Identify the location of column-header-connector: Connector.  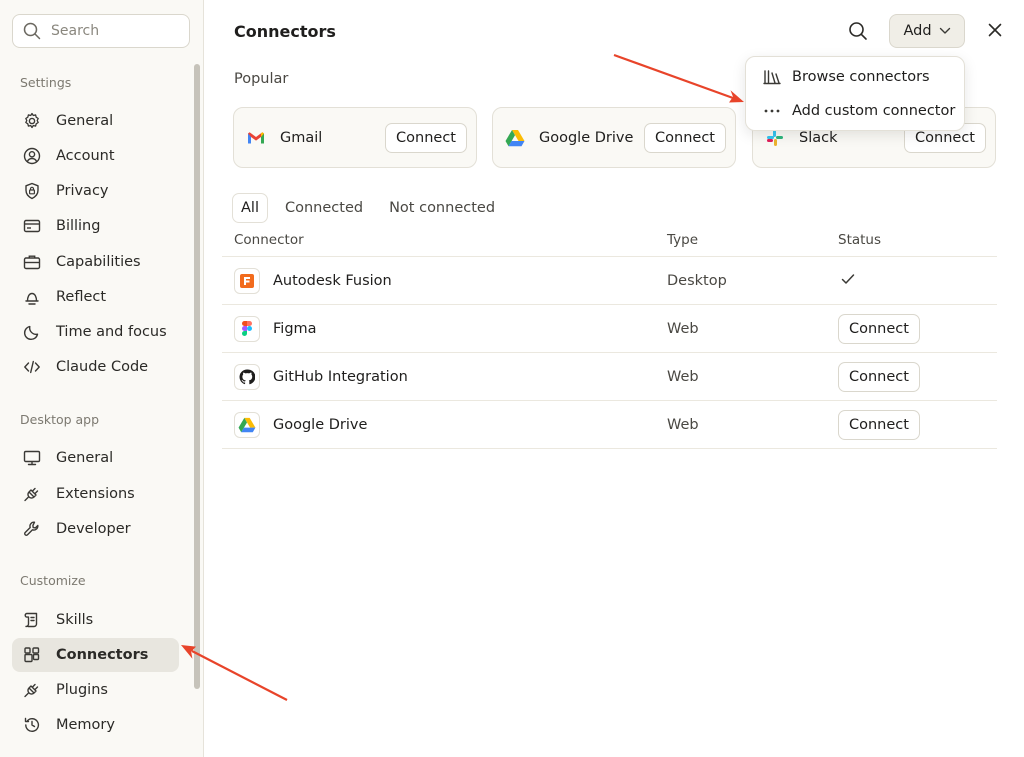
(269, 240).